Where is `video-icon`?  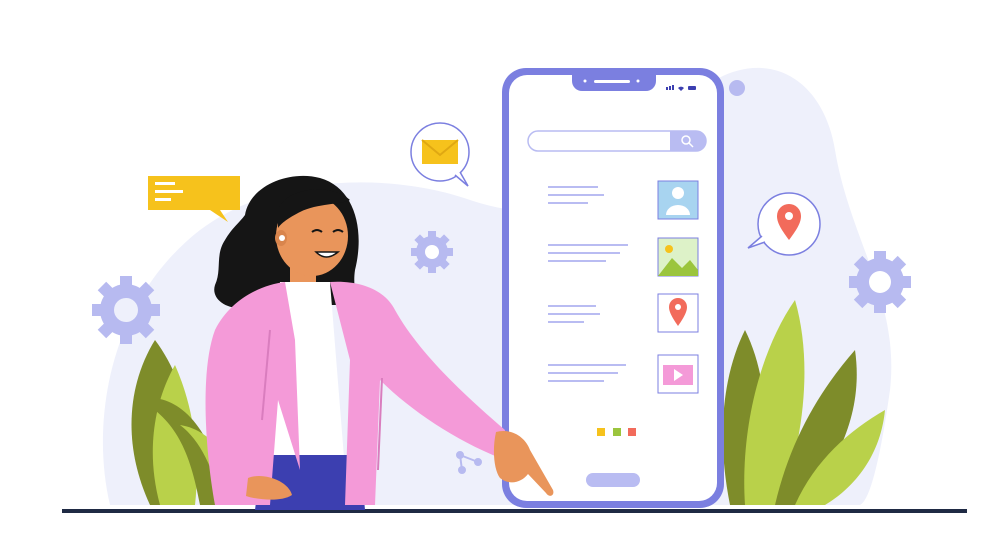 video-icon is located at coordinates (678, 374).